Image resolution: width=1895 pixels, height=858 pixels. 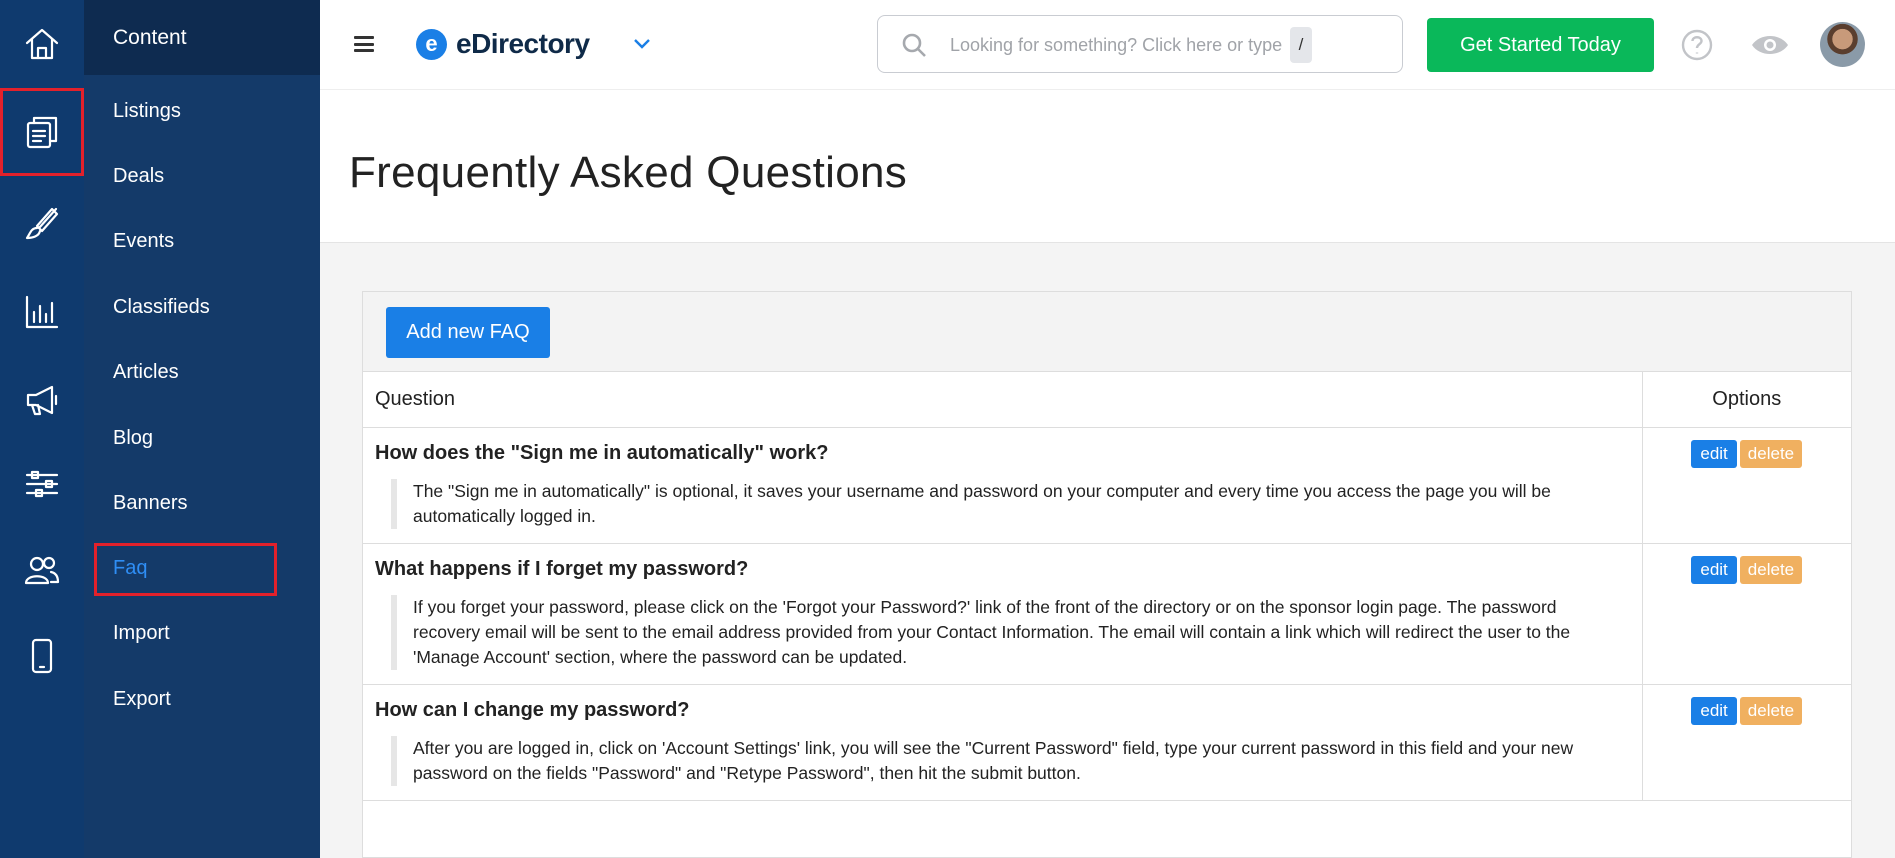 What do you see at coordinates (914, 45) in the screenshot?
I see `search-icon` at bounding box center [914, 45].